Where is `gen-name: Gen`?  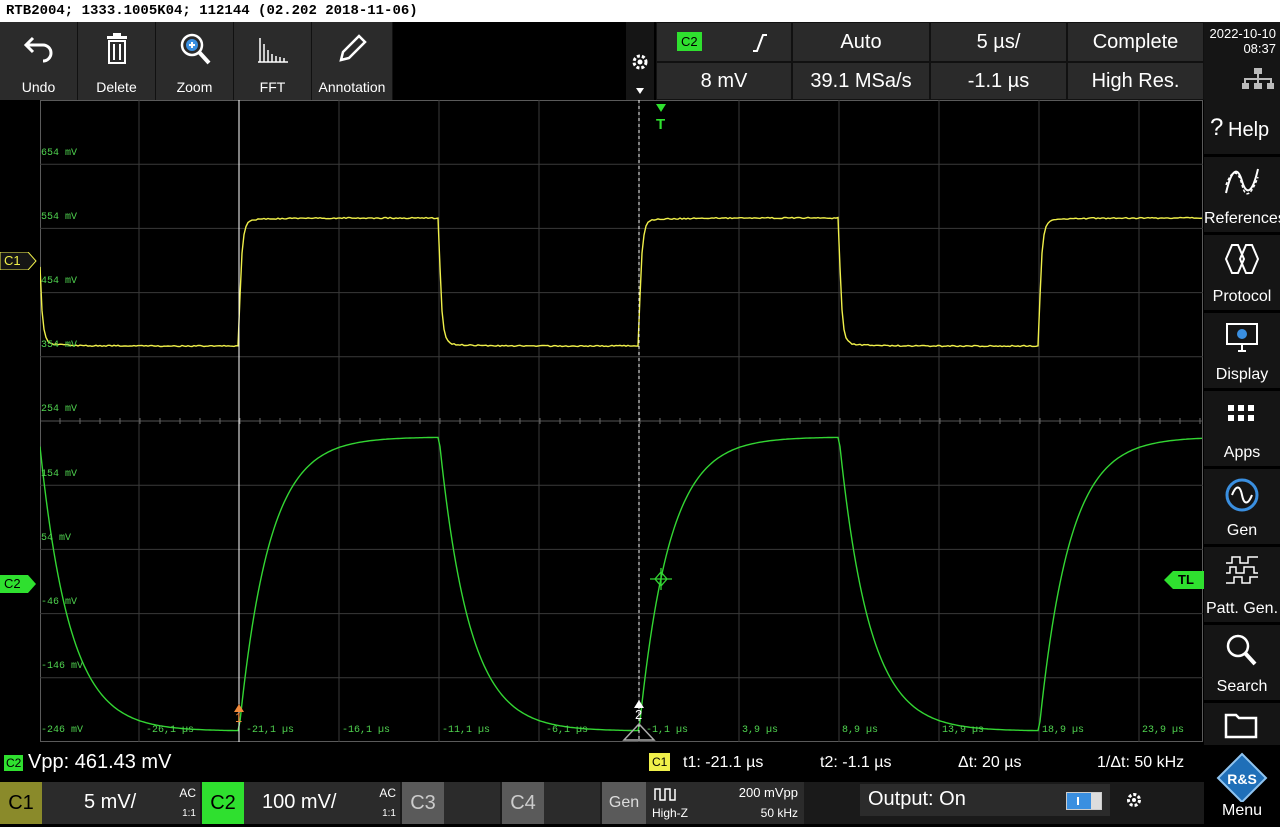
gen-name: Gen is located at coordinates (624, 803).